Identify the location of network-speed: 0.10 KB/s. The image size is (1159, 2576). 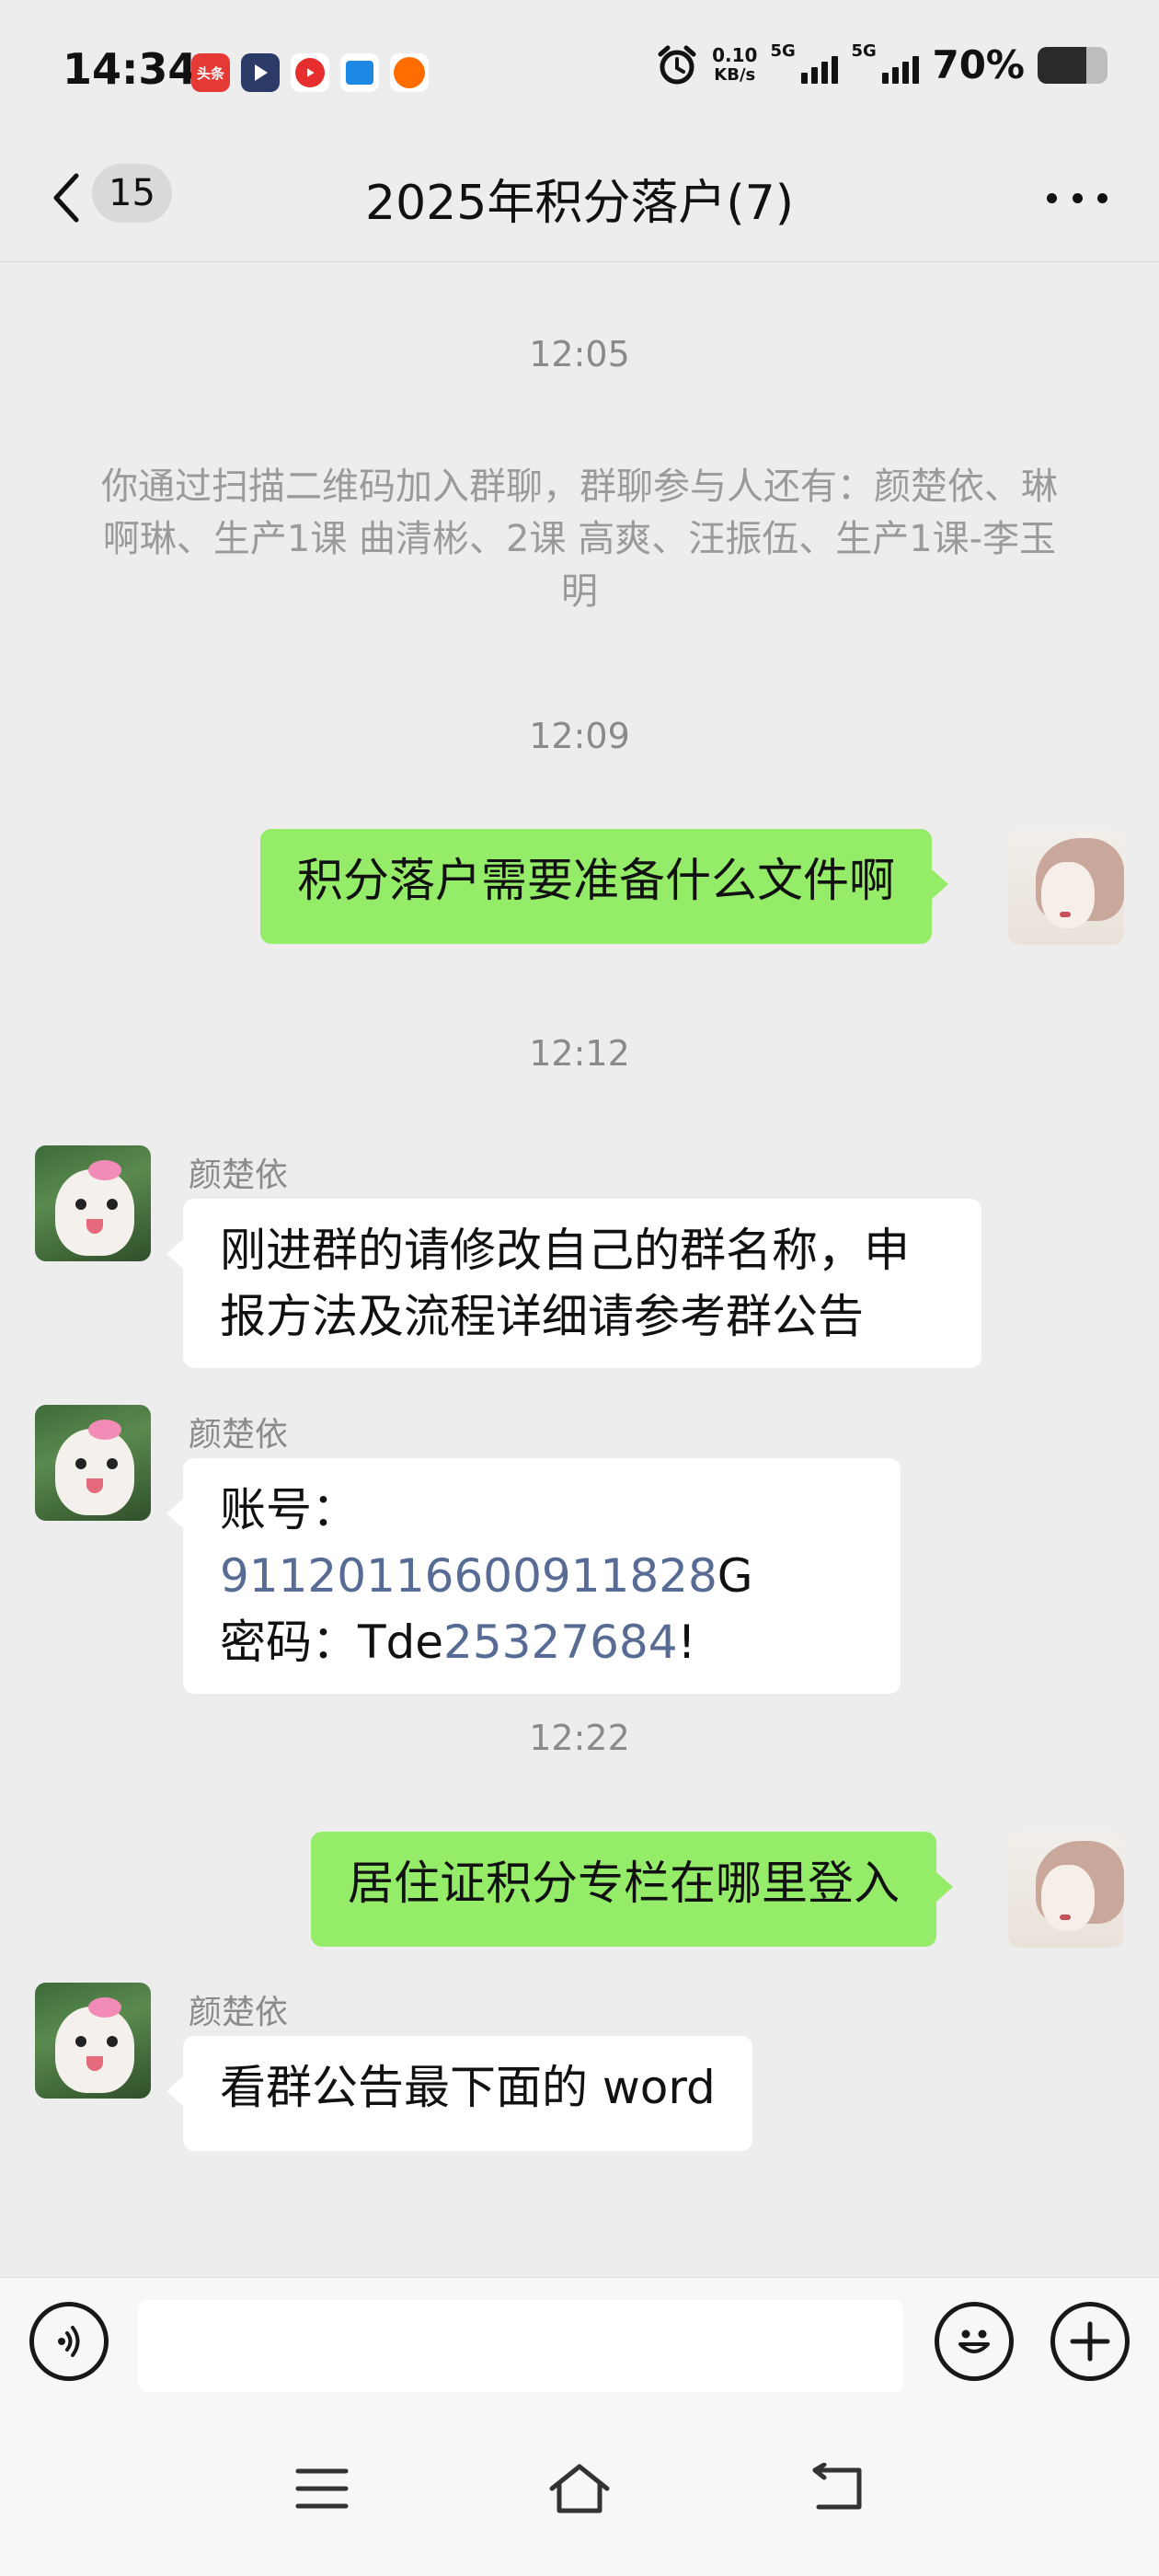
(735, 64).